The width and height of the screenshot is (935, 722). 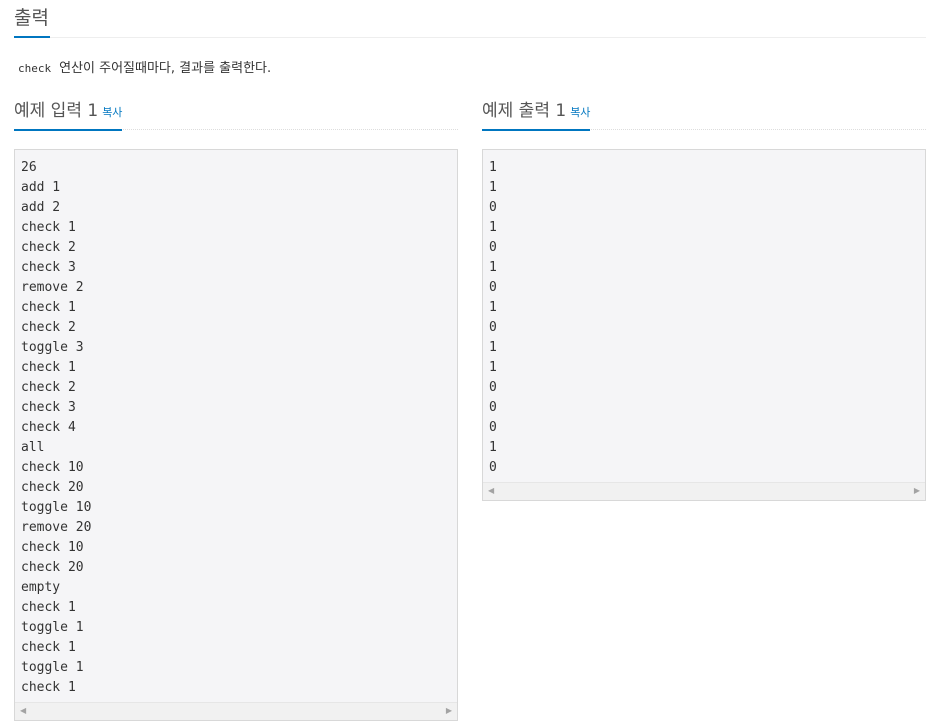 I want to click on sample-output-copy-button: 복사, so click(x=580, y=112).